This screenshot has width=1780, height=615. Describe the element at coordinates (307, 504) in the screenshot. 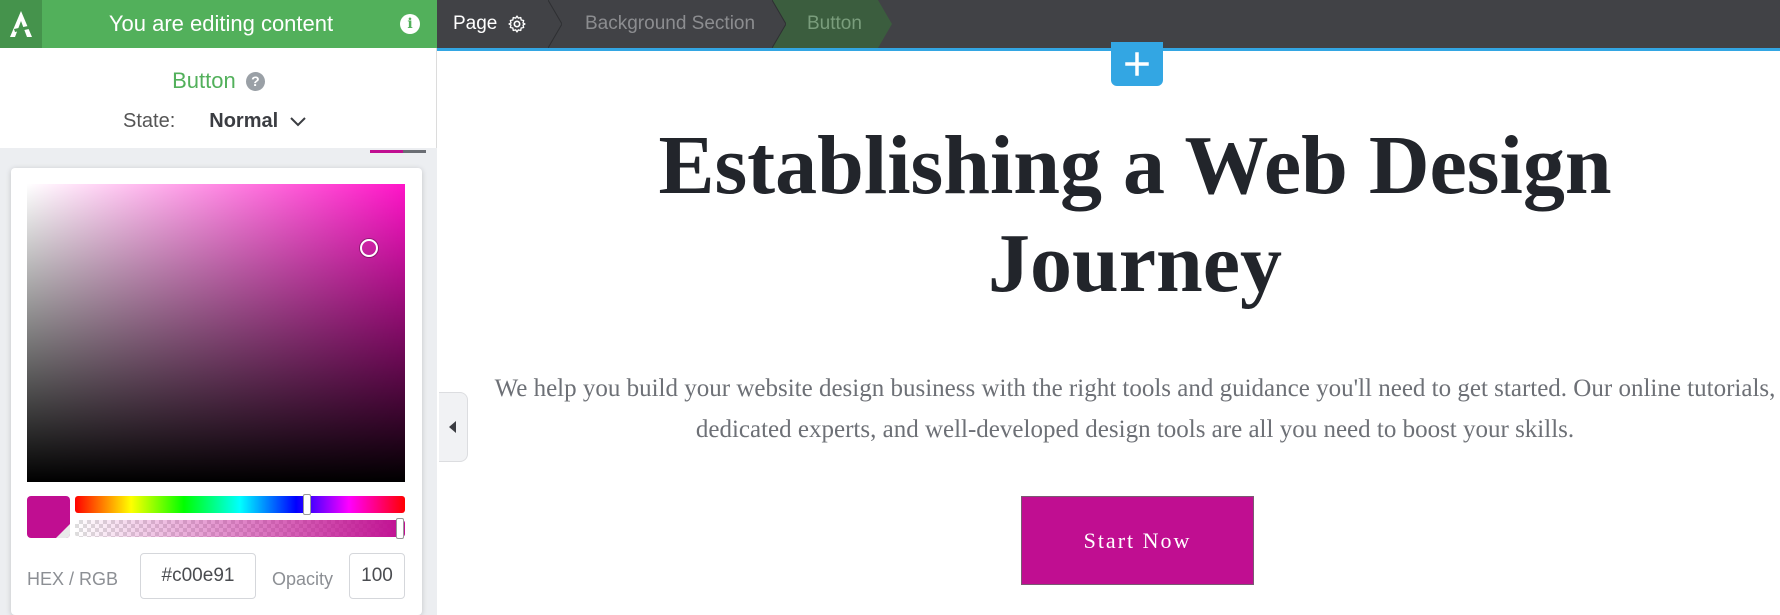

I see `hue-slider-handle` at that location.